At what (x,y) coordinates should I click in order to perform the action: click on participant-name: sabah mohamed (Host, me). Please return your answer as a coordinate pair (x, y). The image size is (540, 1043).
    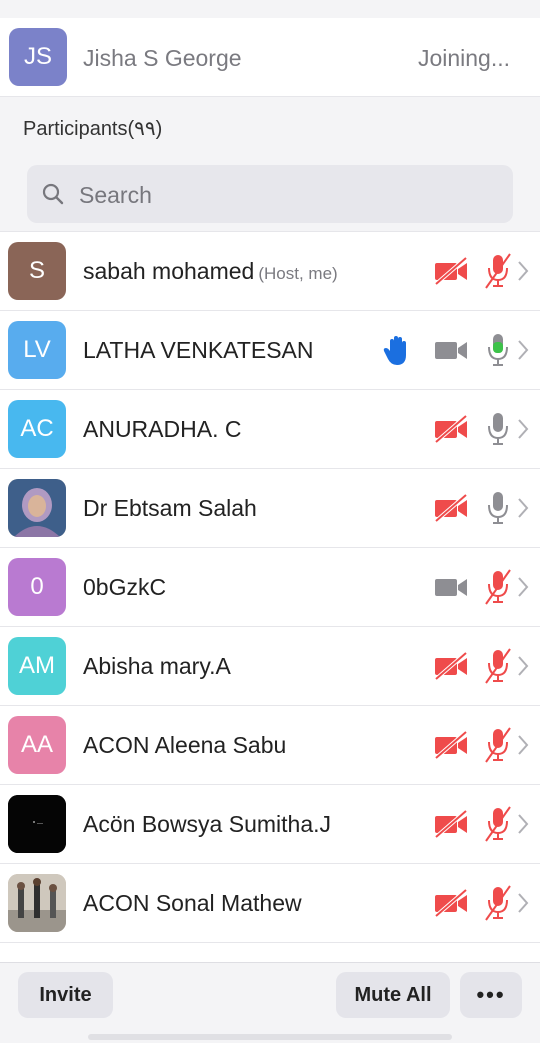
    Looking at the image, I should click on (210, 271).